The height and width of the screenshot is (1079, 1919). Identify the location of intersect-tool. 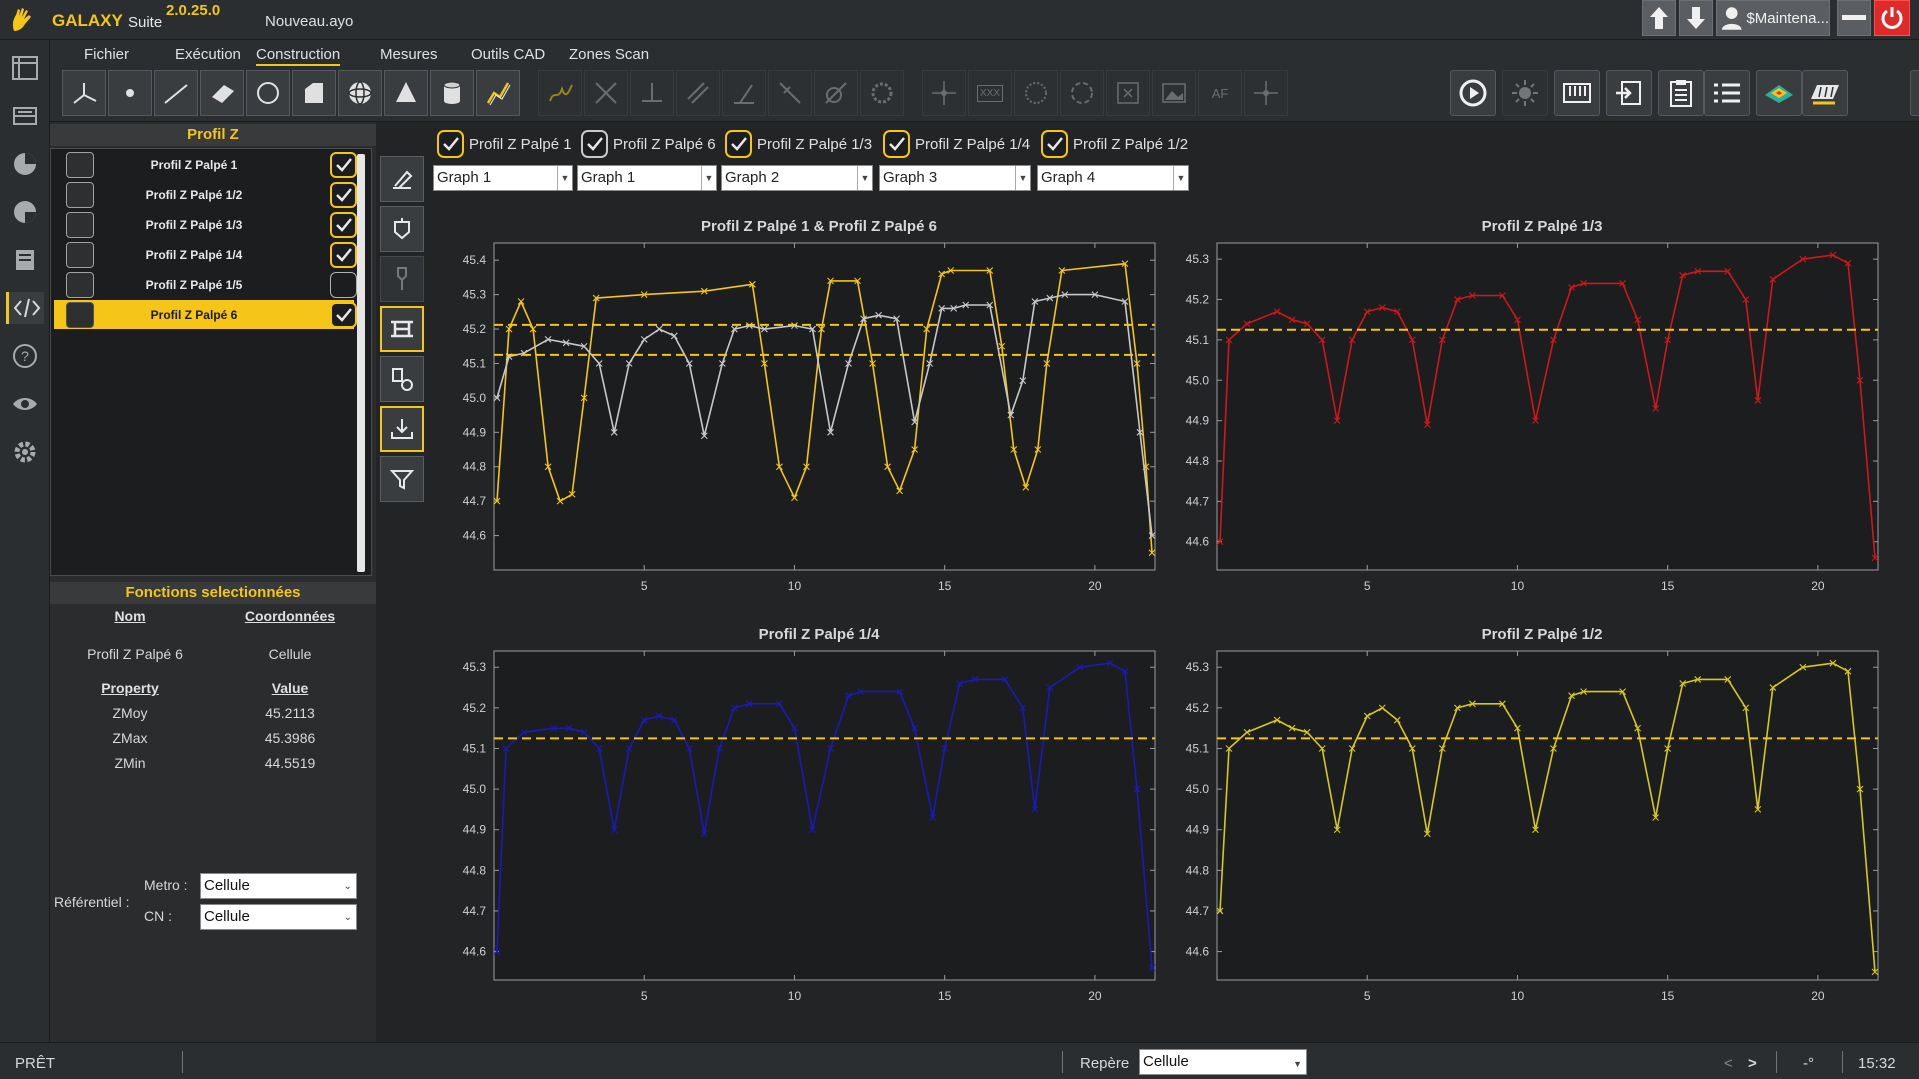
(606, 93).